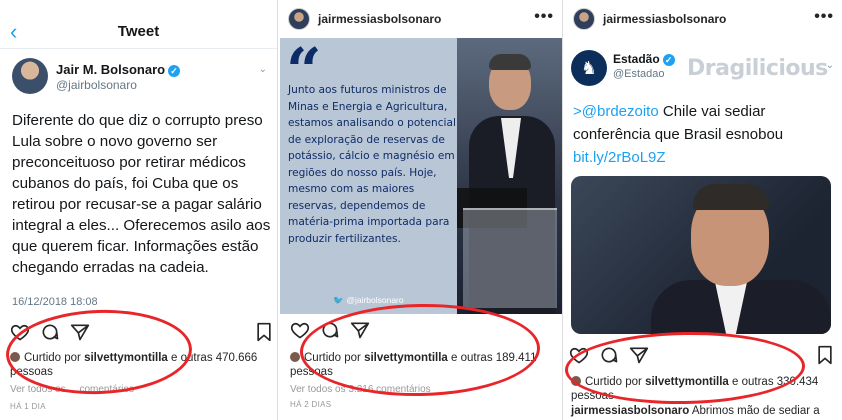  I want to click on author-name-text: Jair M. Bolsonaro, so click(111, 69).